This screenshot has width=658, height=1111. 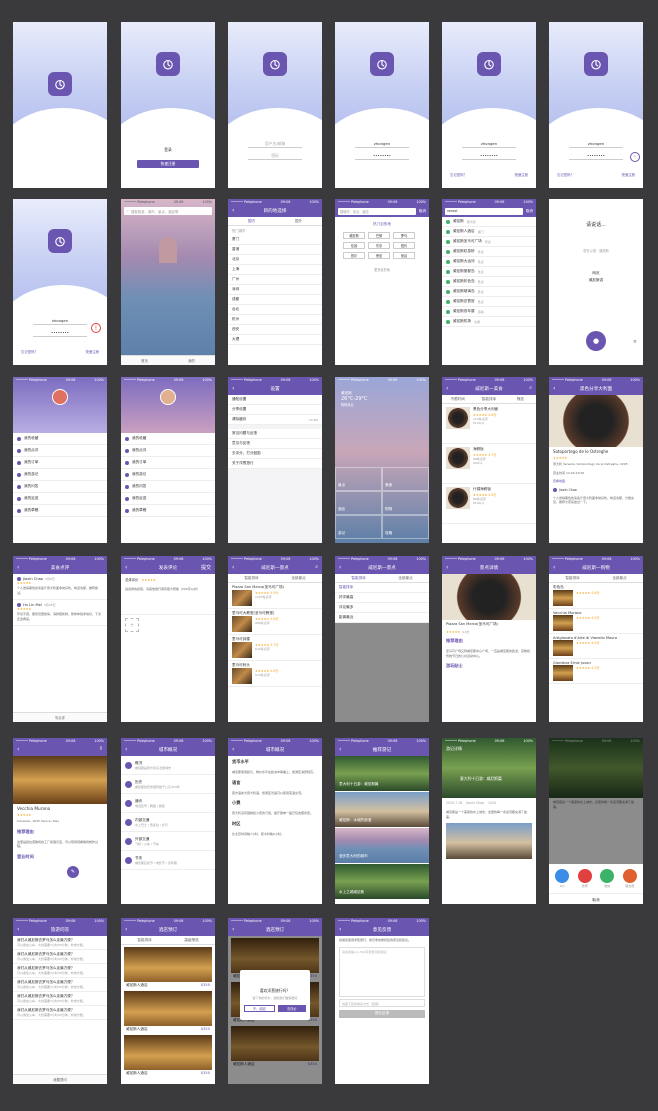 What do you see at coordinates (191, 360) in the screenshot?
I see `tab-me: 我的` at bounding box center [191, 360].